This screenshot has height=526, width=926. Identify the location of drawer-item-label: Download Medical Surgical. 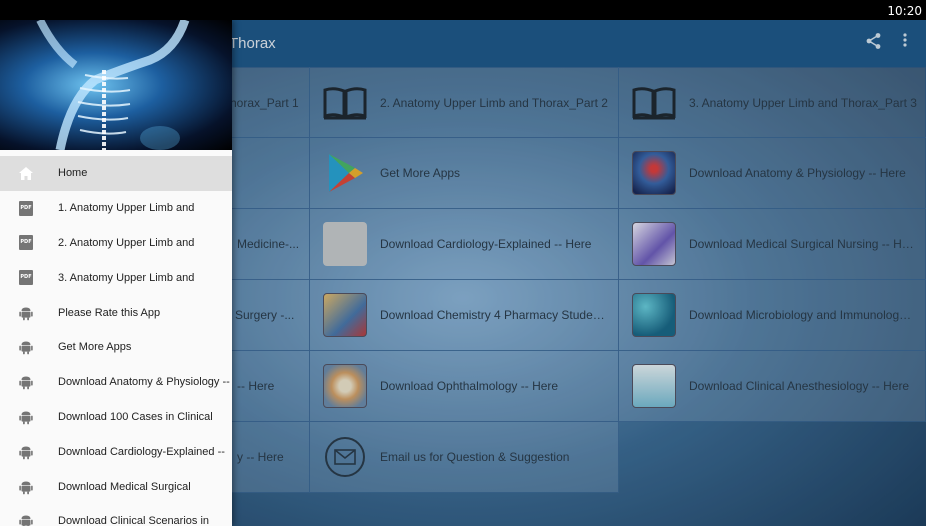
(124, 486).